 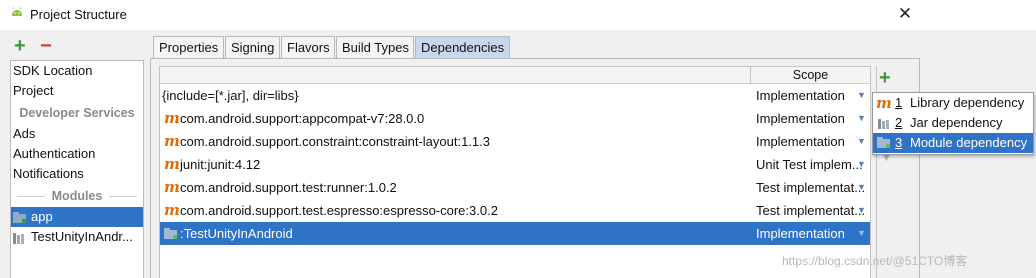 What do you see at coordinates (953, 103) in the screenshot?
I see `menu-item-library-dependency: m 1 Library dependency` at bounding box center [953, 103].